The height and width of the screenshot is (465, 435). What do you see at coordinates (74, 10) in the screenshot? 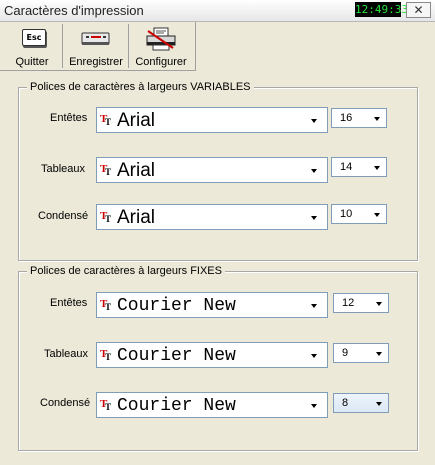
I see `window-title: Caractères d'impression` at bounding box center [74, 10].